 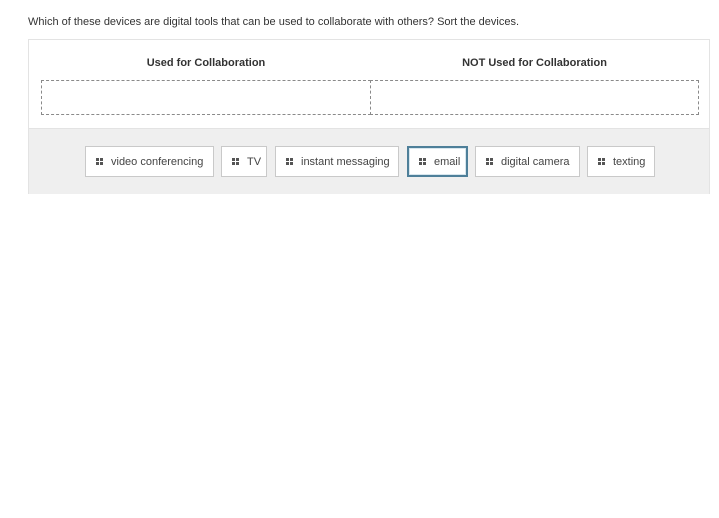 I want to click on chip-instant-messaging: instant messaging, so click(x=337, y=161).